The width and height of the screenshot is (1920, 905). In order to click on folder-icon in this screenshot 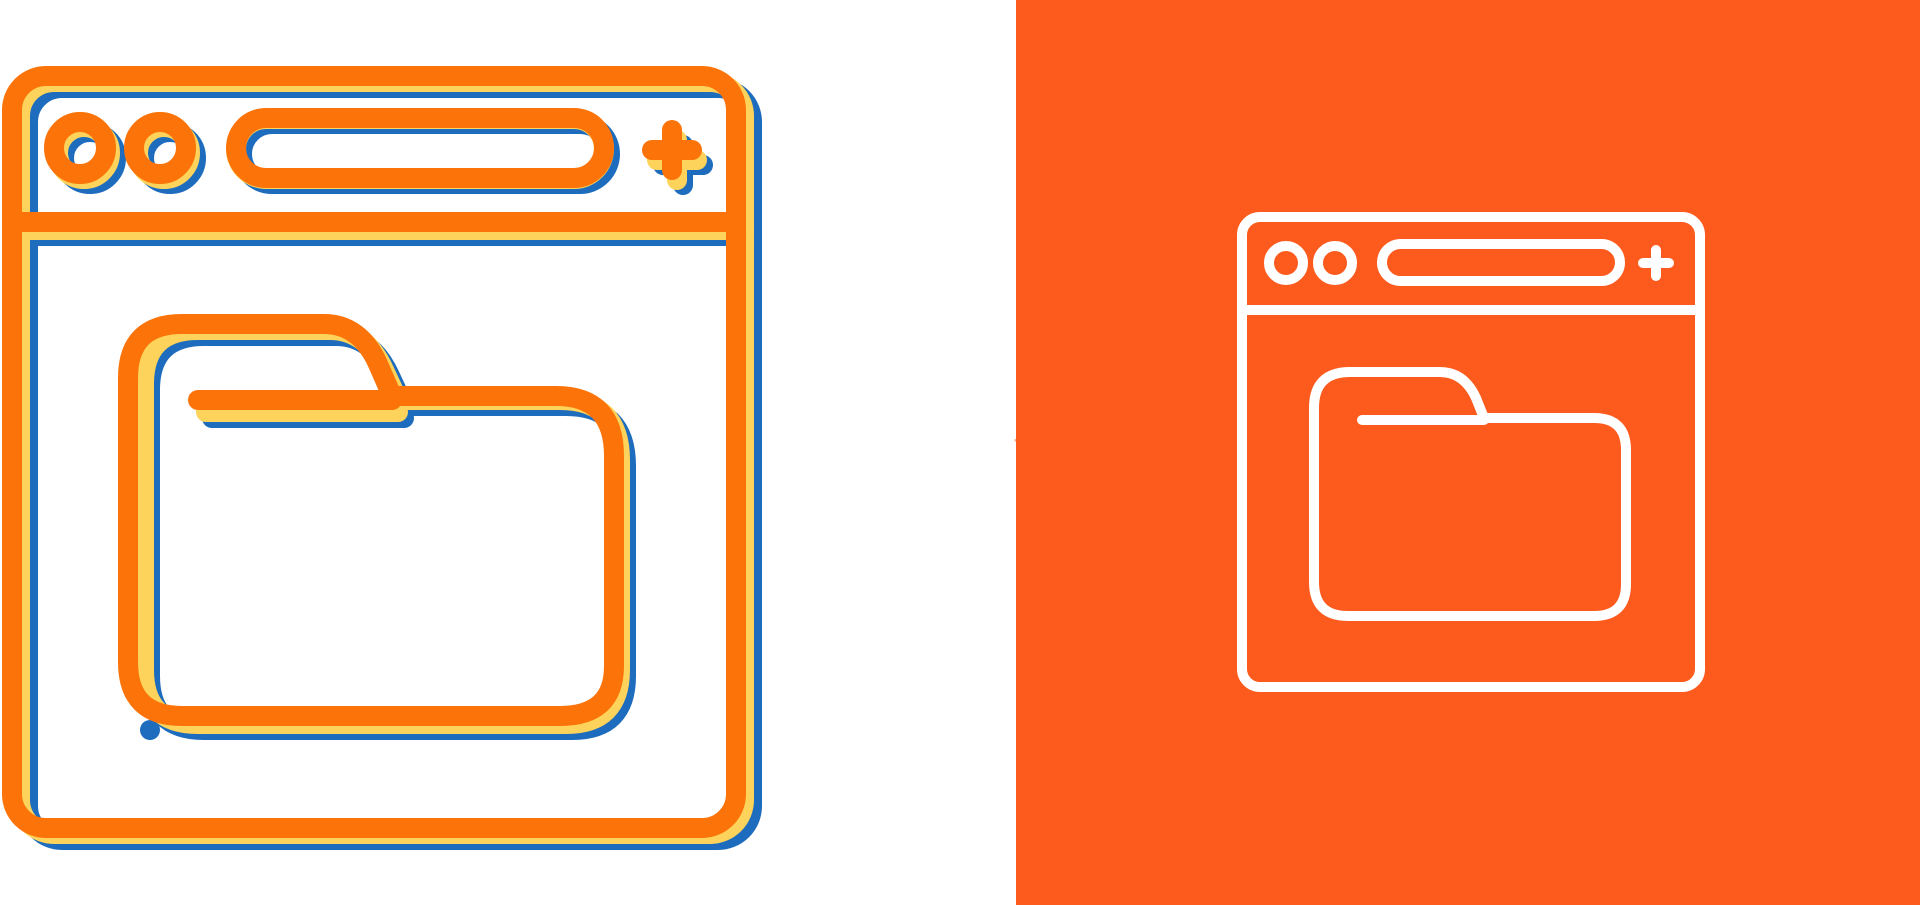, I will do `click(371, 520)`.